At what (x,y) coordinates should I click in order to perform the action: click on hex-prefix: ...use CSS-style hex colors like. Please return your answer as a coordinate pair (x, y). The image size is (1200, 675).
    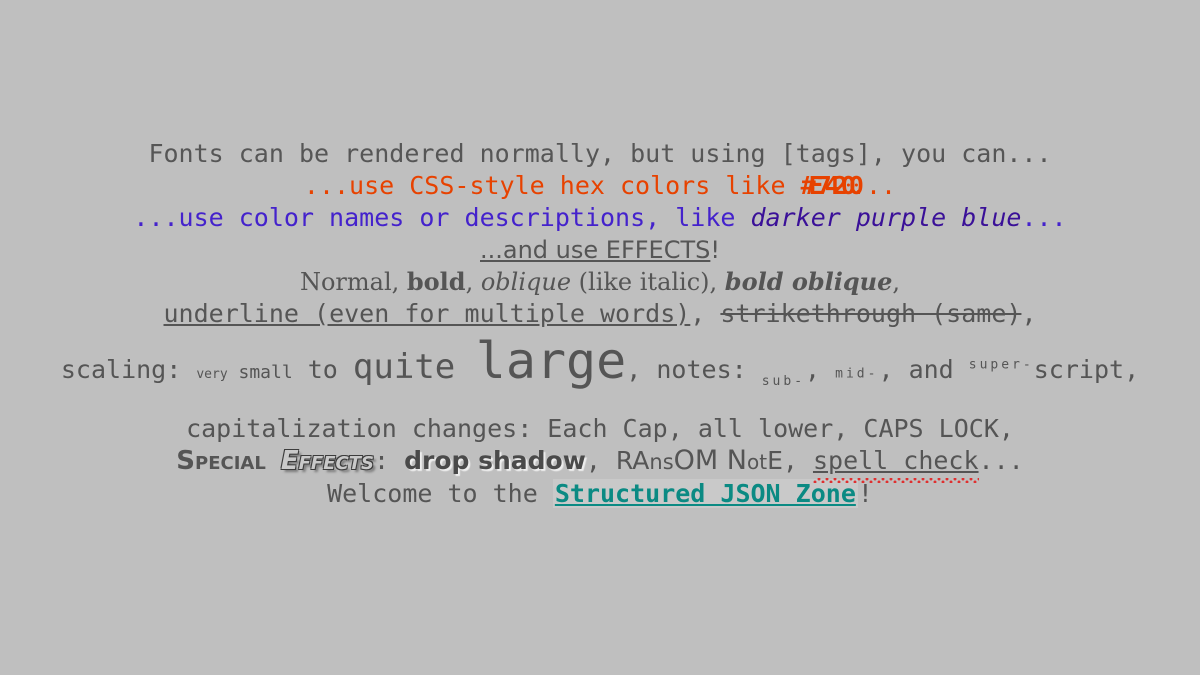
    Looking at the image, I should click on (552, 185).